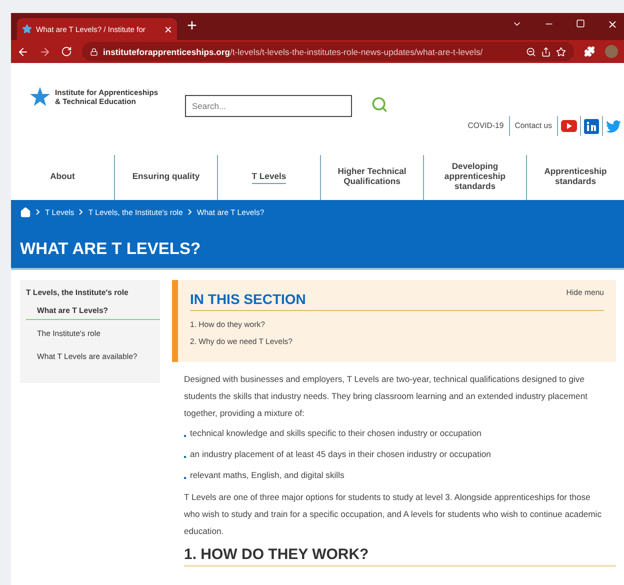  What do you see at coordinates (546, 51) in the screenshot?
I see `share-icon` at bounding box center [546, 51].